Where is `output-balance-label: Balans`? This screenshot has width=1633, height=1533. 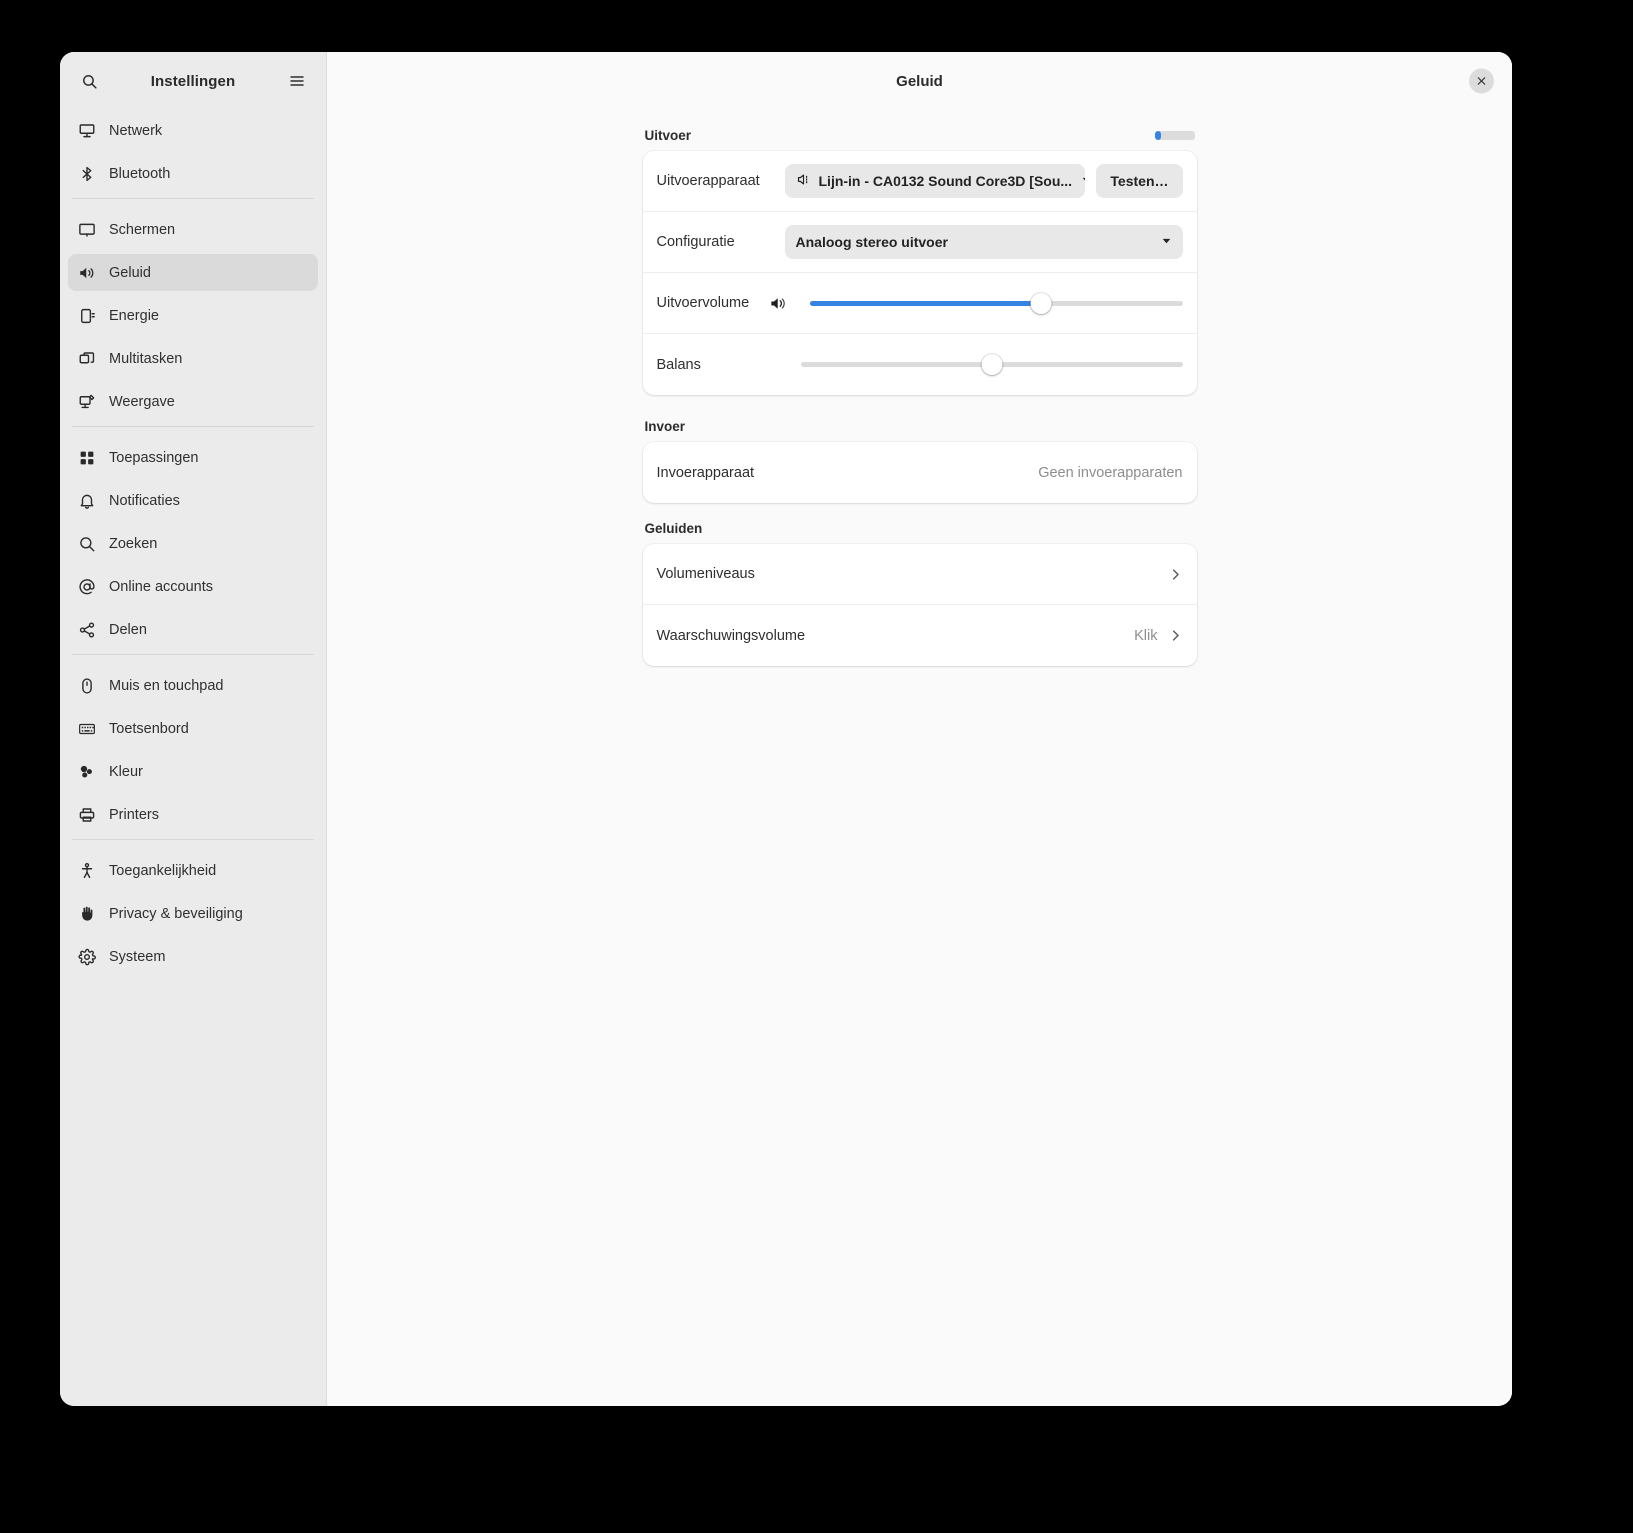 output-balance-label: Balans is located at coordinates (678, 364).